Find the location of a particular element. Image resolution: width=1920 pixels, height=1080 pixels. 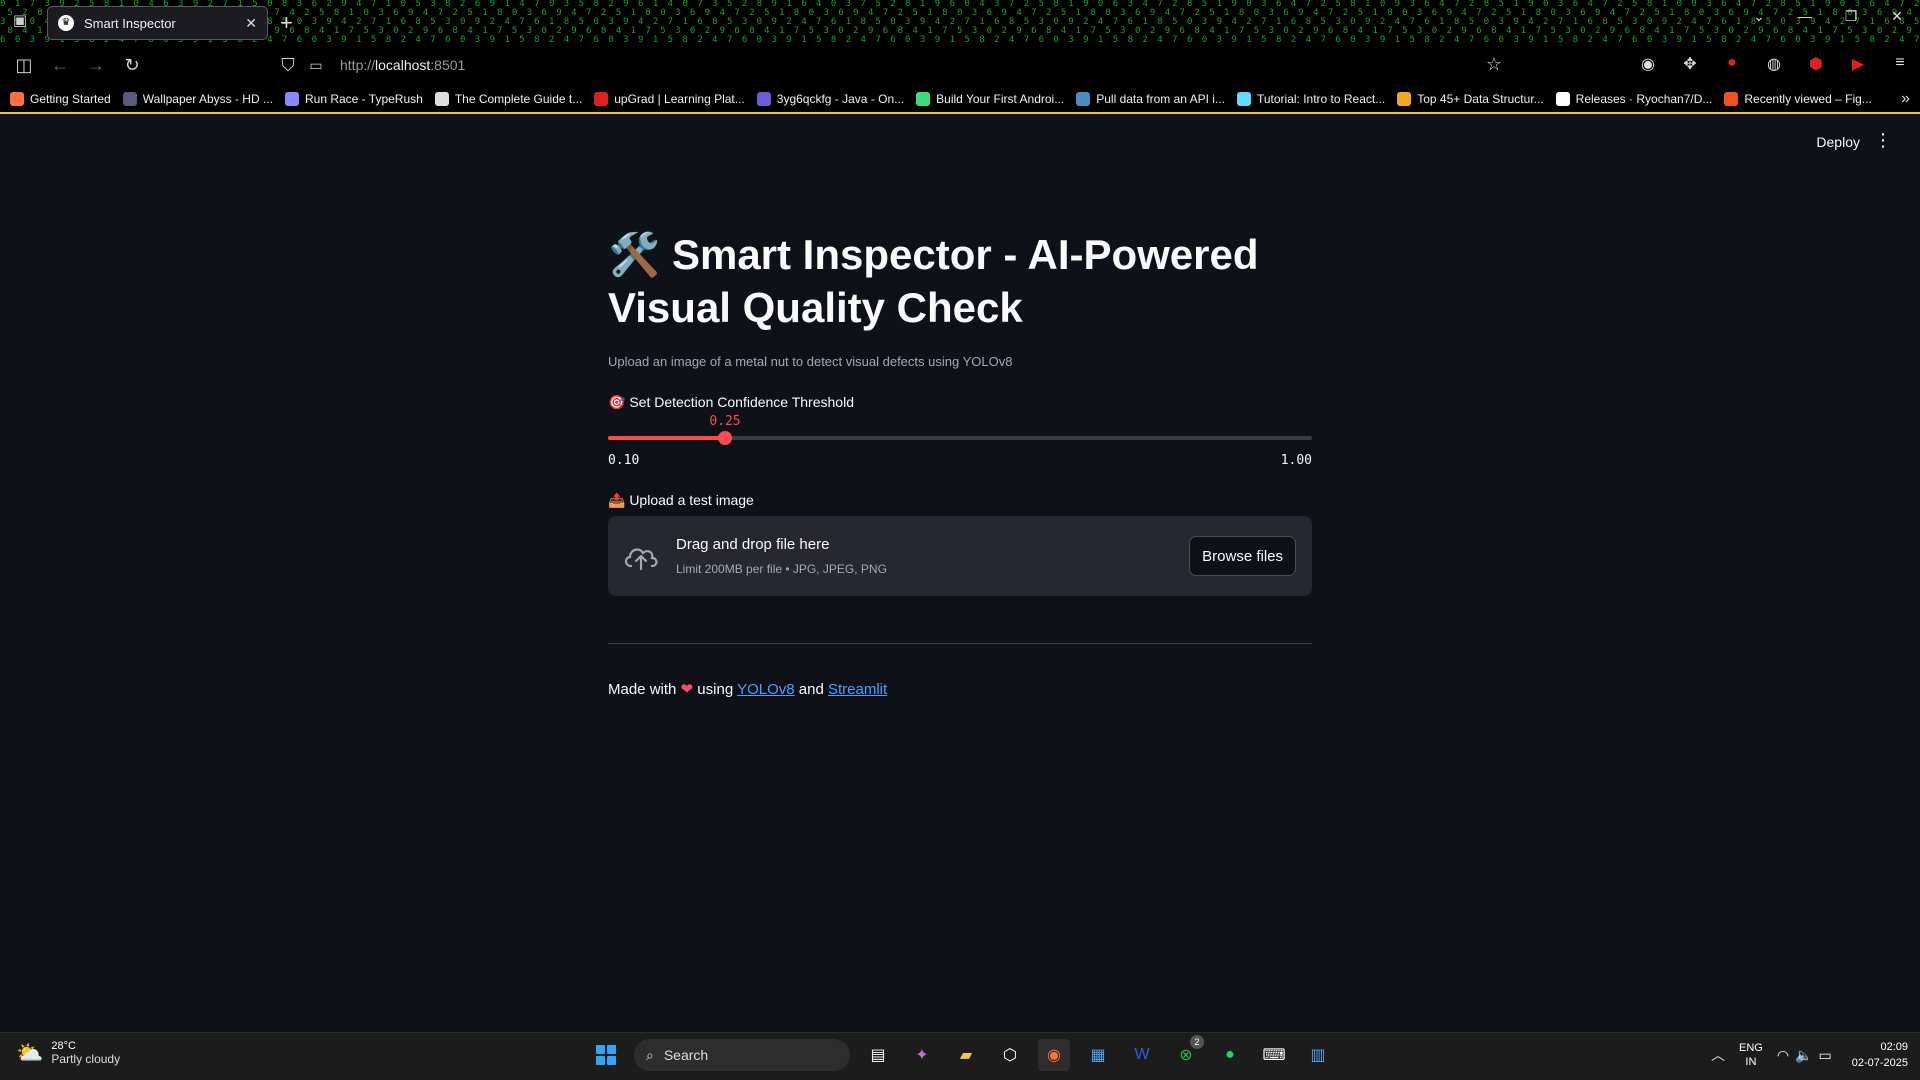

youtube-icon: ▶ is located at coordinates (1858, 65).